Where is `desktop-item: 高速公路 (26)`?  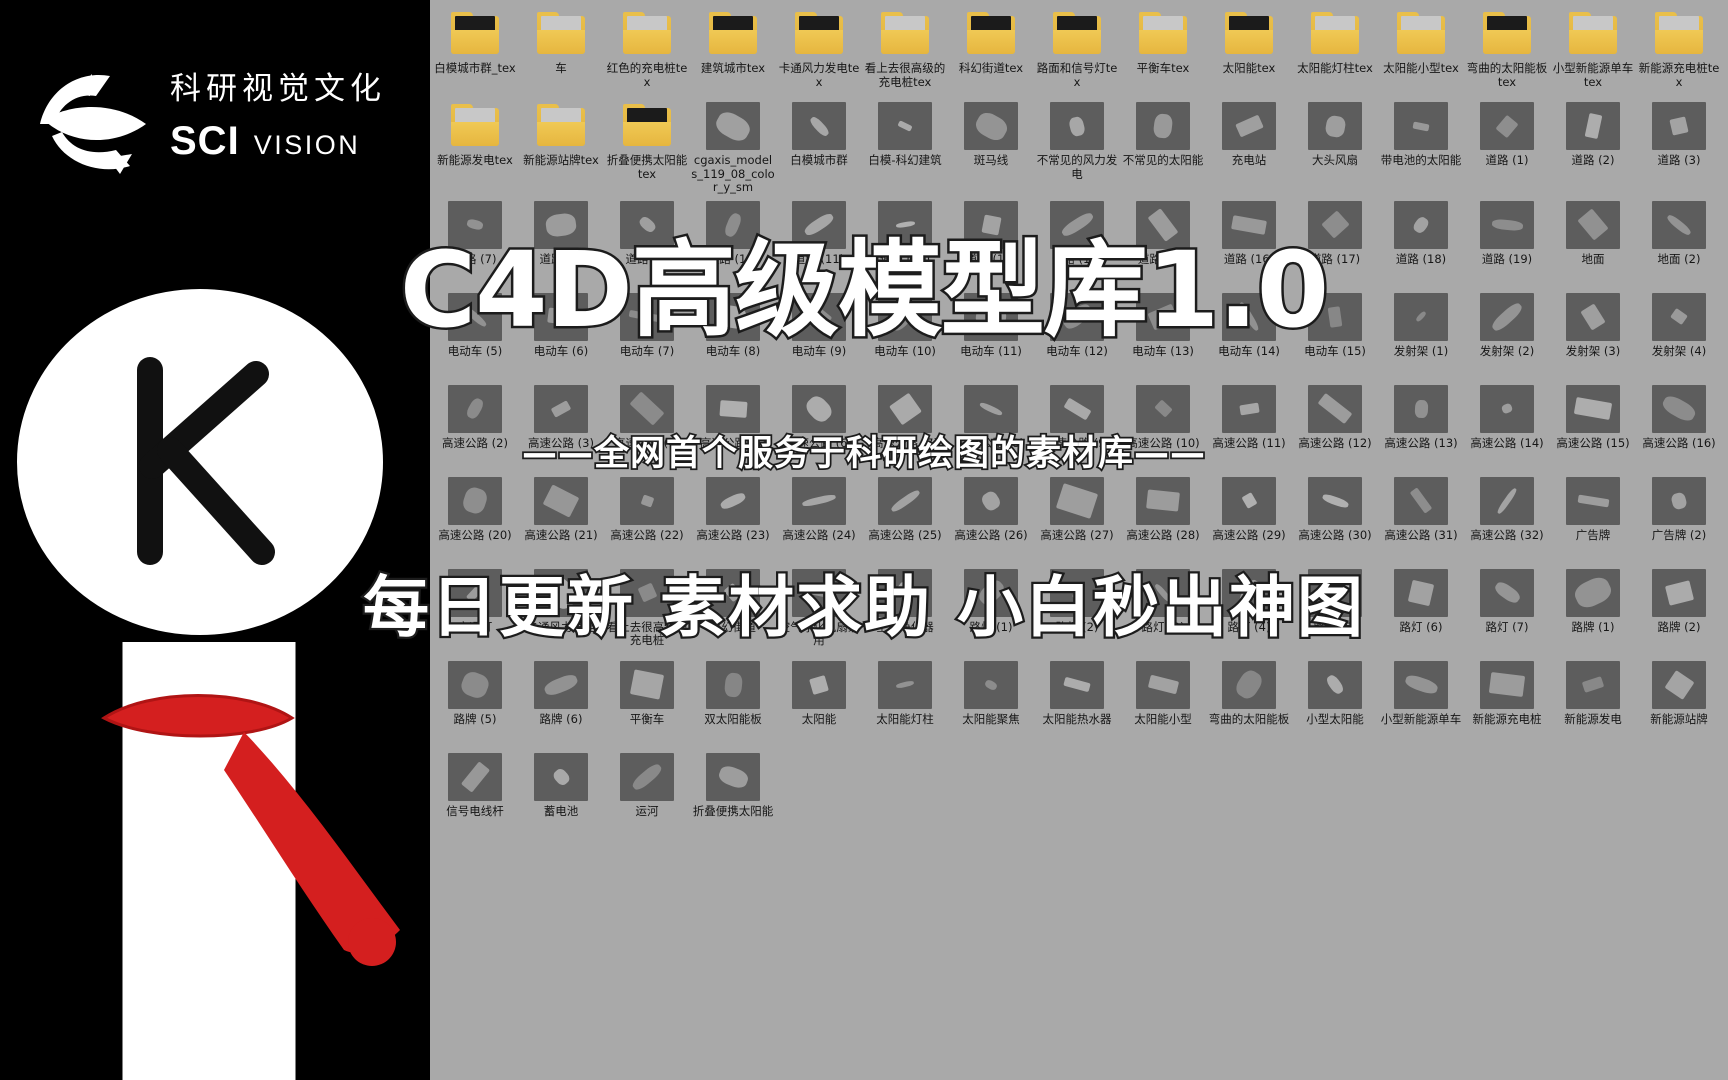 desktop-item: 高速公路 (26) is located at coordinates (991, 517).